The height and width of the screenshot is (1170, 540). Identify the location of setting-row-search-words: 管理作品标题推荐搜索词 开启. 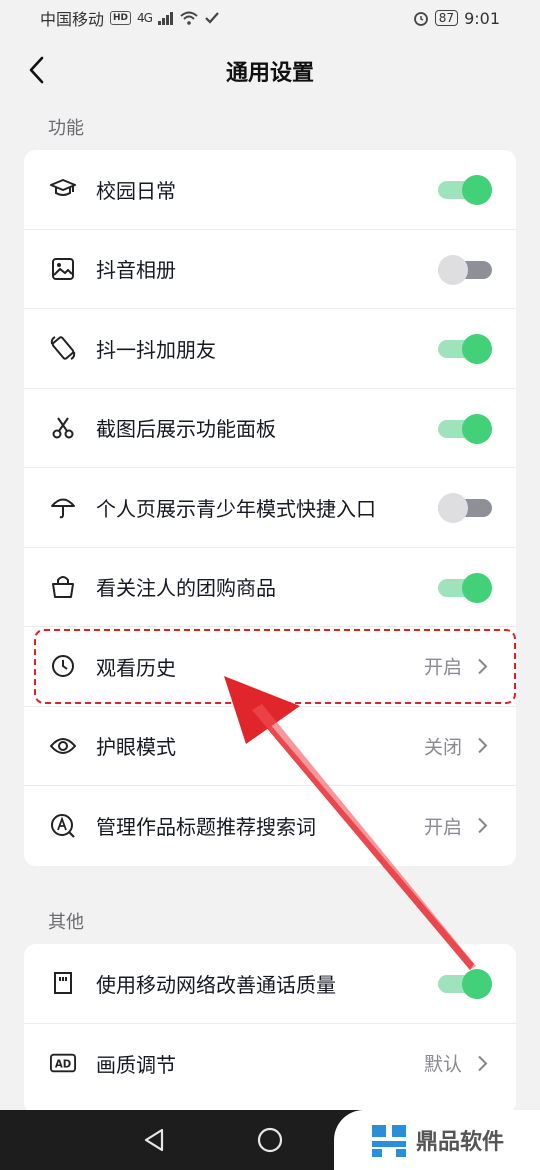
(270, 826).